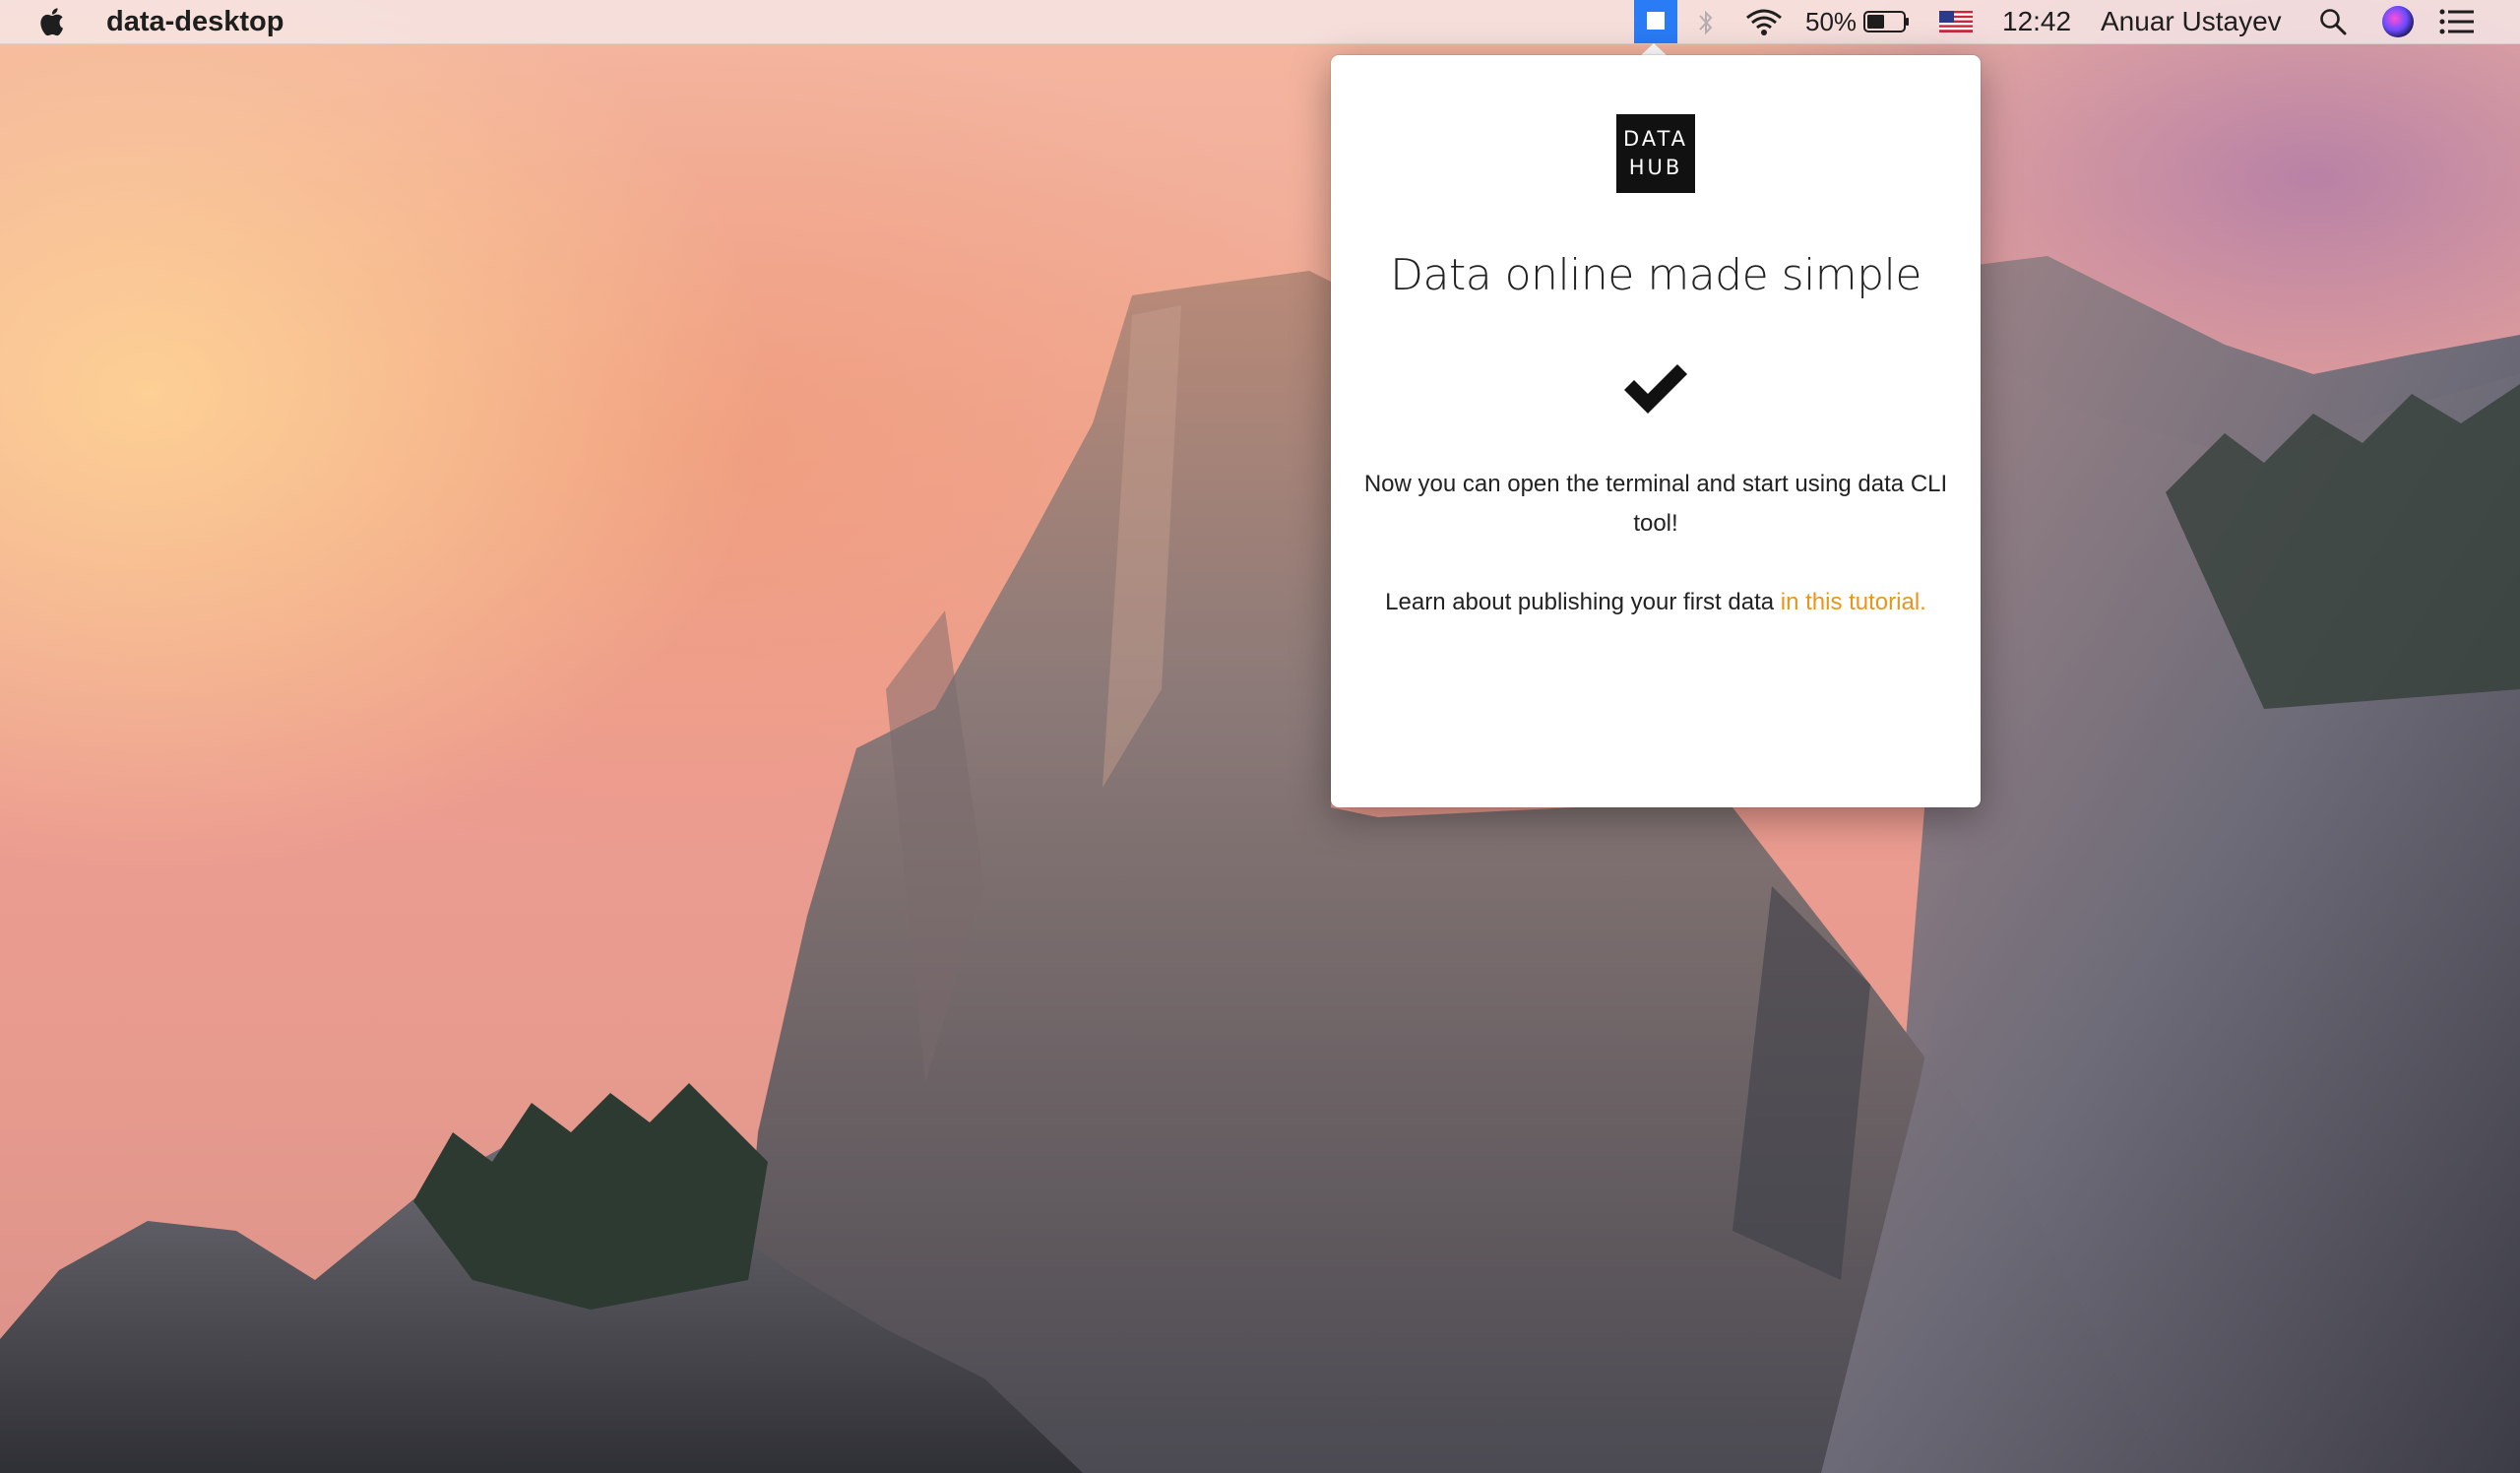 The image size is (2520, 1473). Describe the element at coordinates (1655, 389) in the screenshot. I see `checkmark-icon` at that location.